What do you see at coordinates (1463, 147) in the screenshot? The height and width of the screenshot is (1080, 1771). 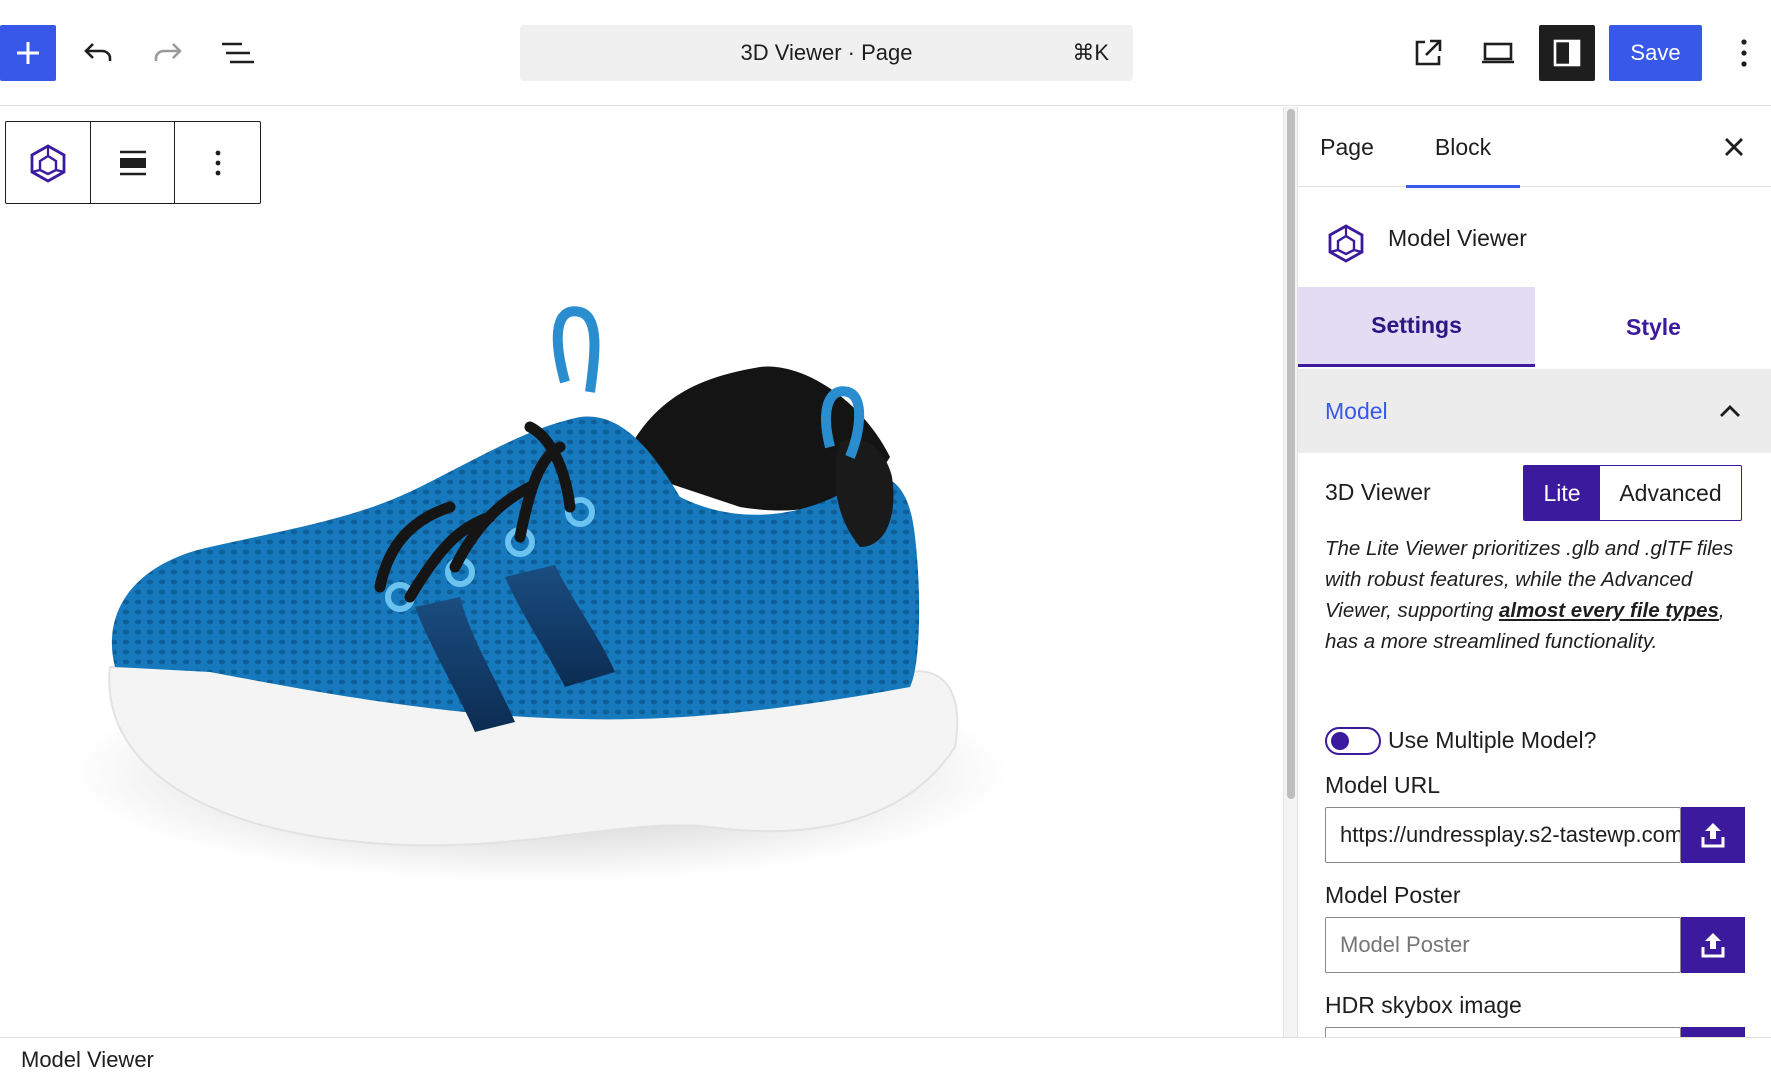 I see `tab-block: Block` at bounding box center [1463, 147].